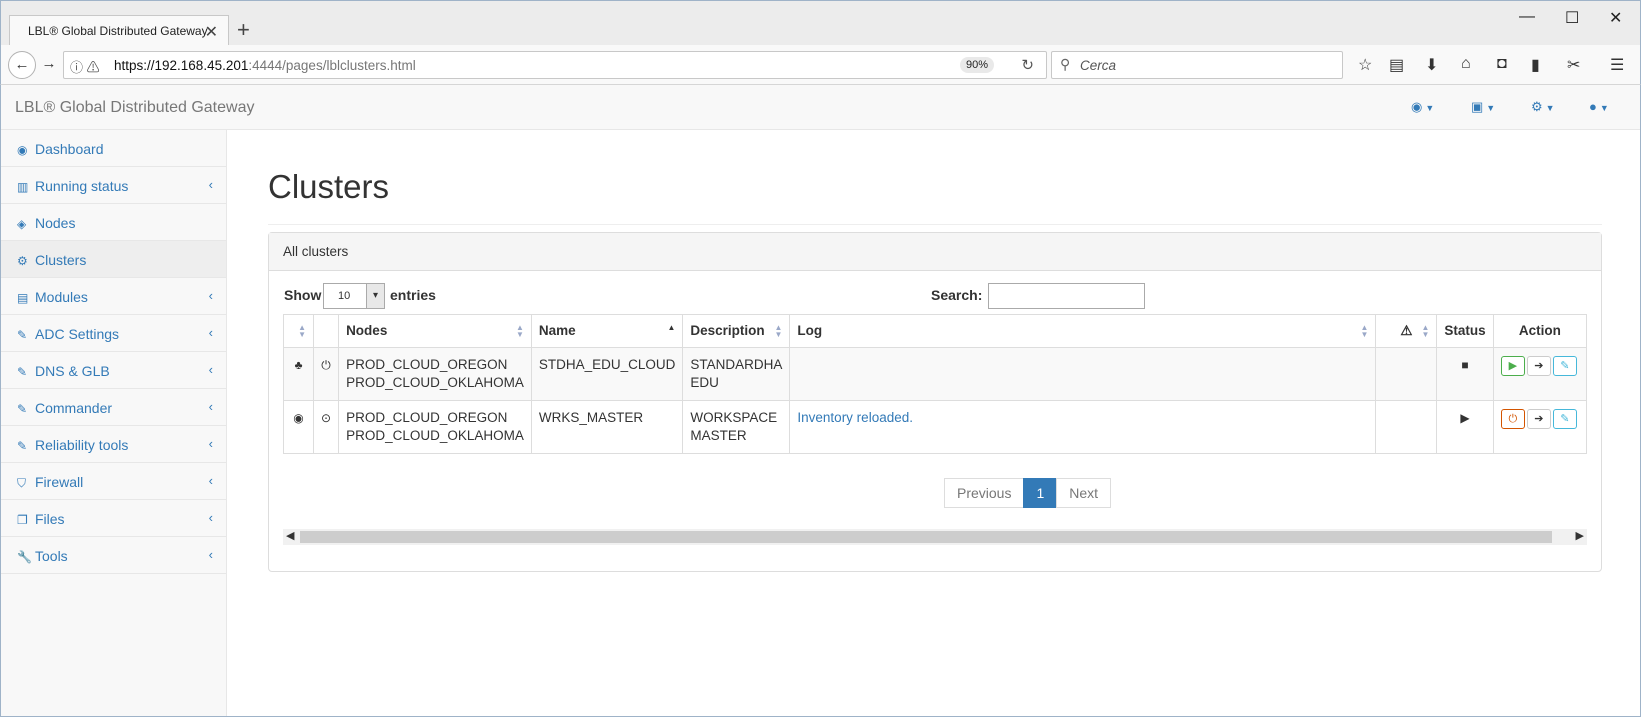  Describe the element at coordinates (1465, 427) in the screenshot. I see `running-status-icon: ▶` at that location.